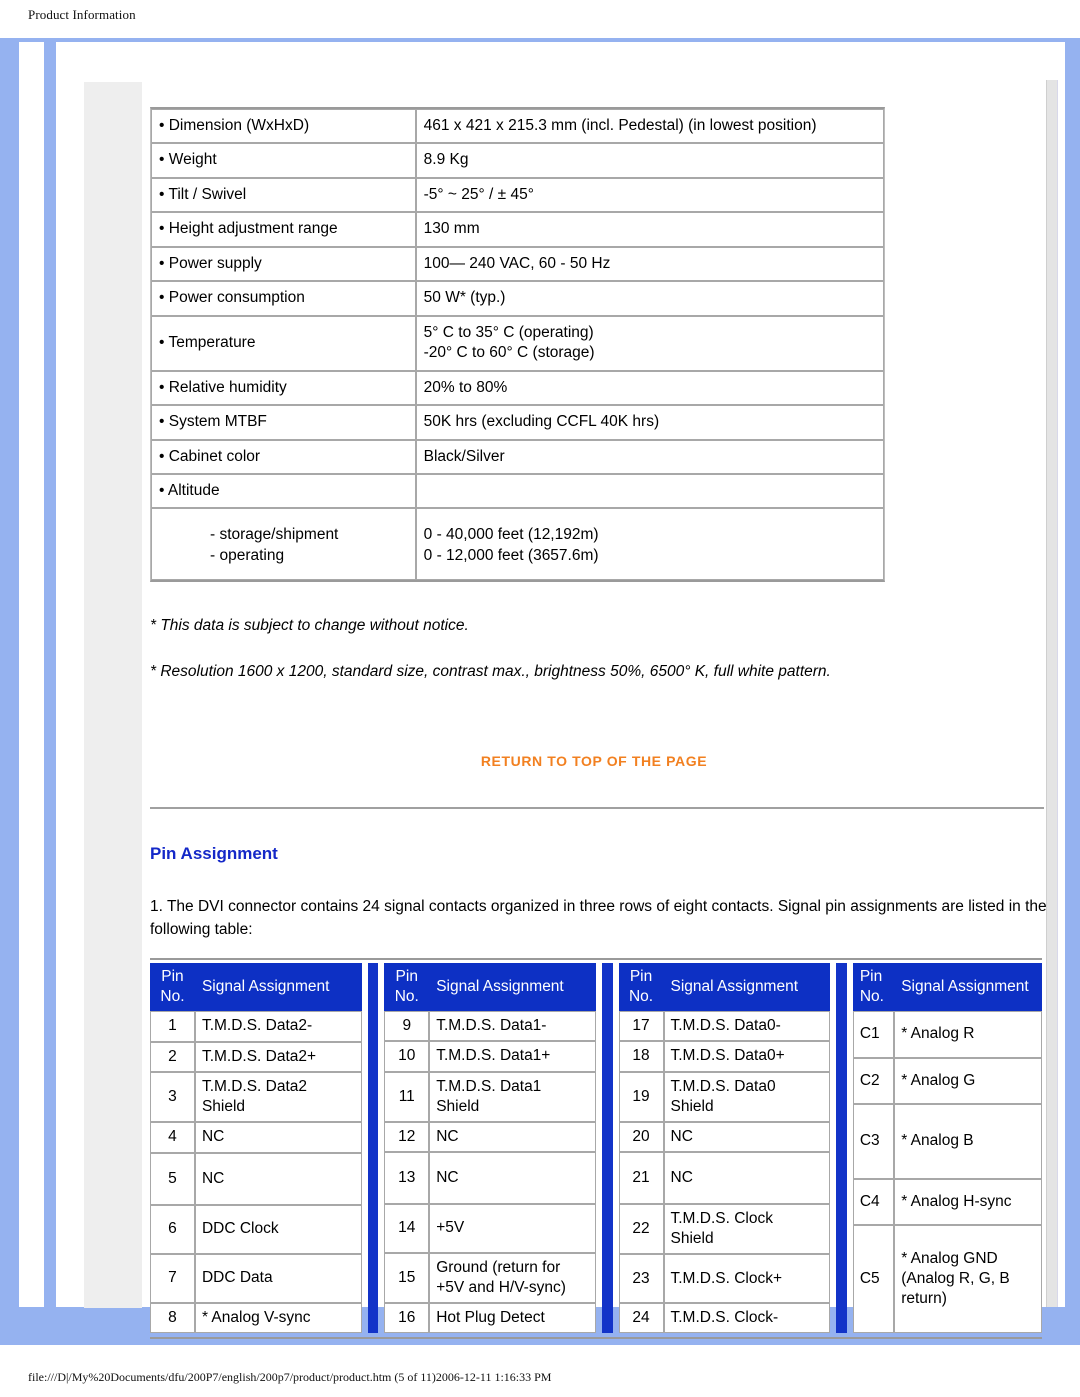 This screenshot has width=1080, height=1397. What do you see at coordinates (283, 491) in the screenshot?
I see `spec-key: • Altitude` at bounding box center [283, 491].